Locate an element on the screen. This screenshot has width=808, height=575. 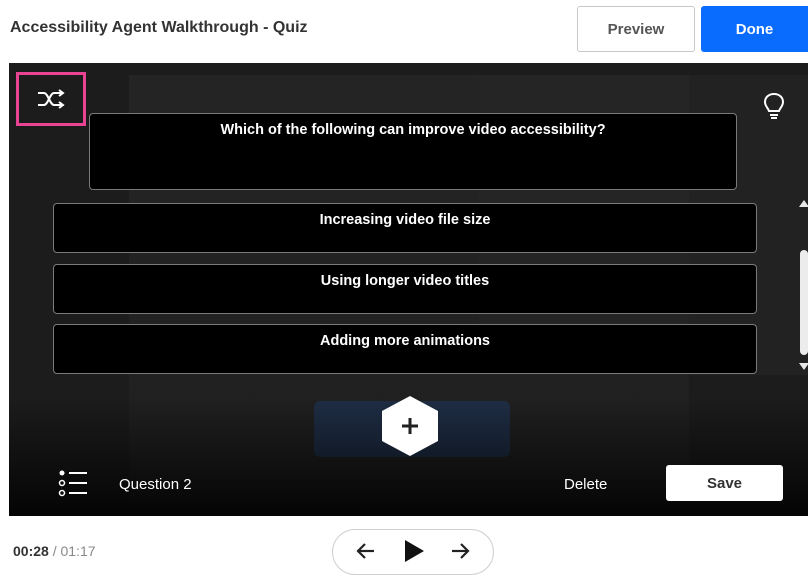
done-button: Done is located at coordinates (754, 29).